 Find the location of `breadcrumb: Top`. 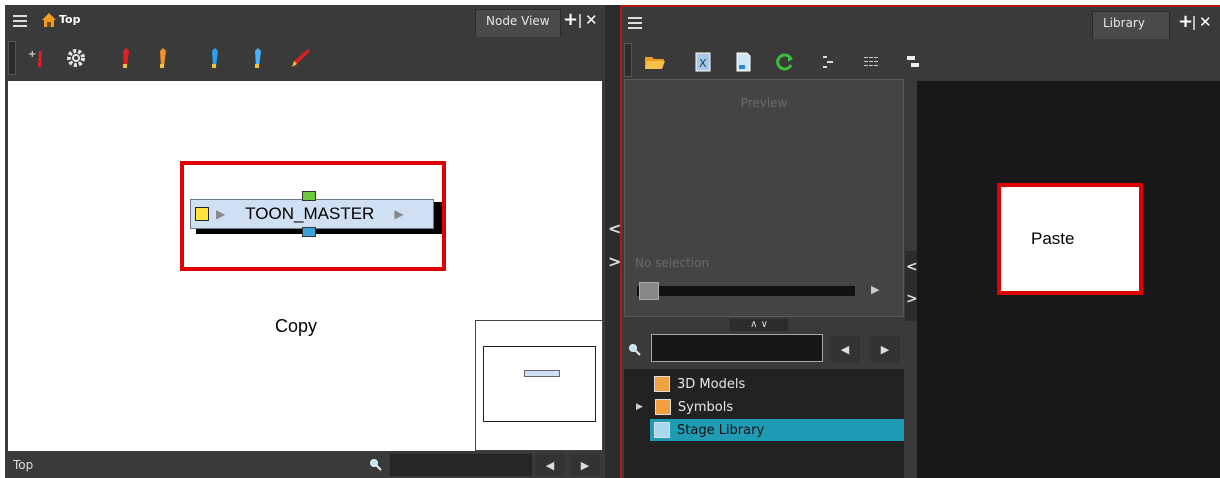

breadcrumb: Top is located at coordinates (69, 19).